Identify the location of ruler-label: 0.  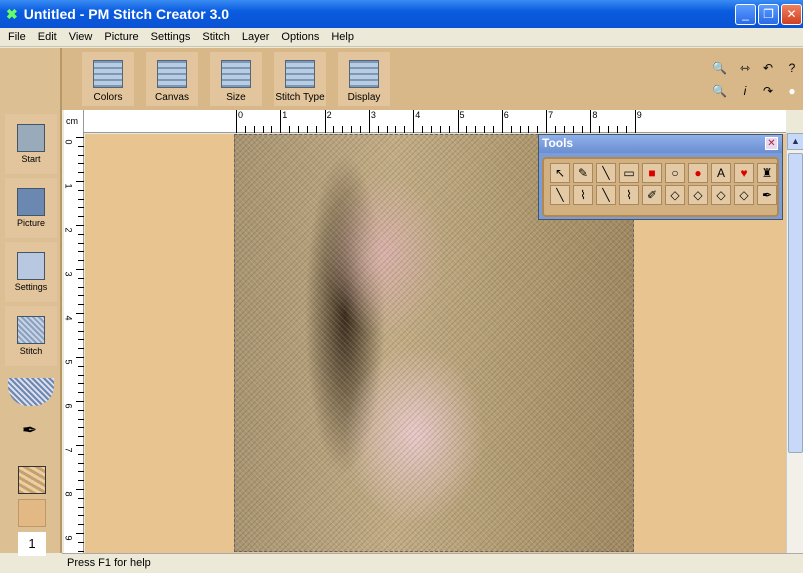
(68, 142).